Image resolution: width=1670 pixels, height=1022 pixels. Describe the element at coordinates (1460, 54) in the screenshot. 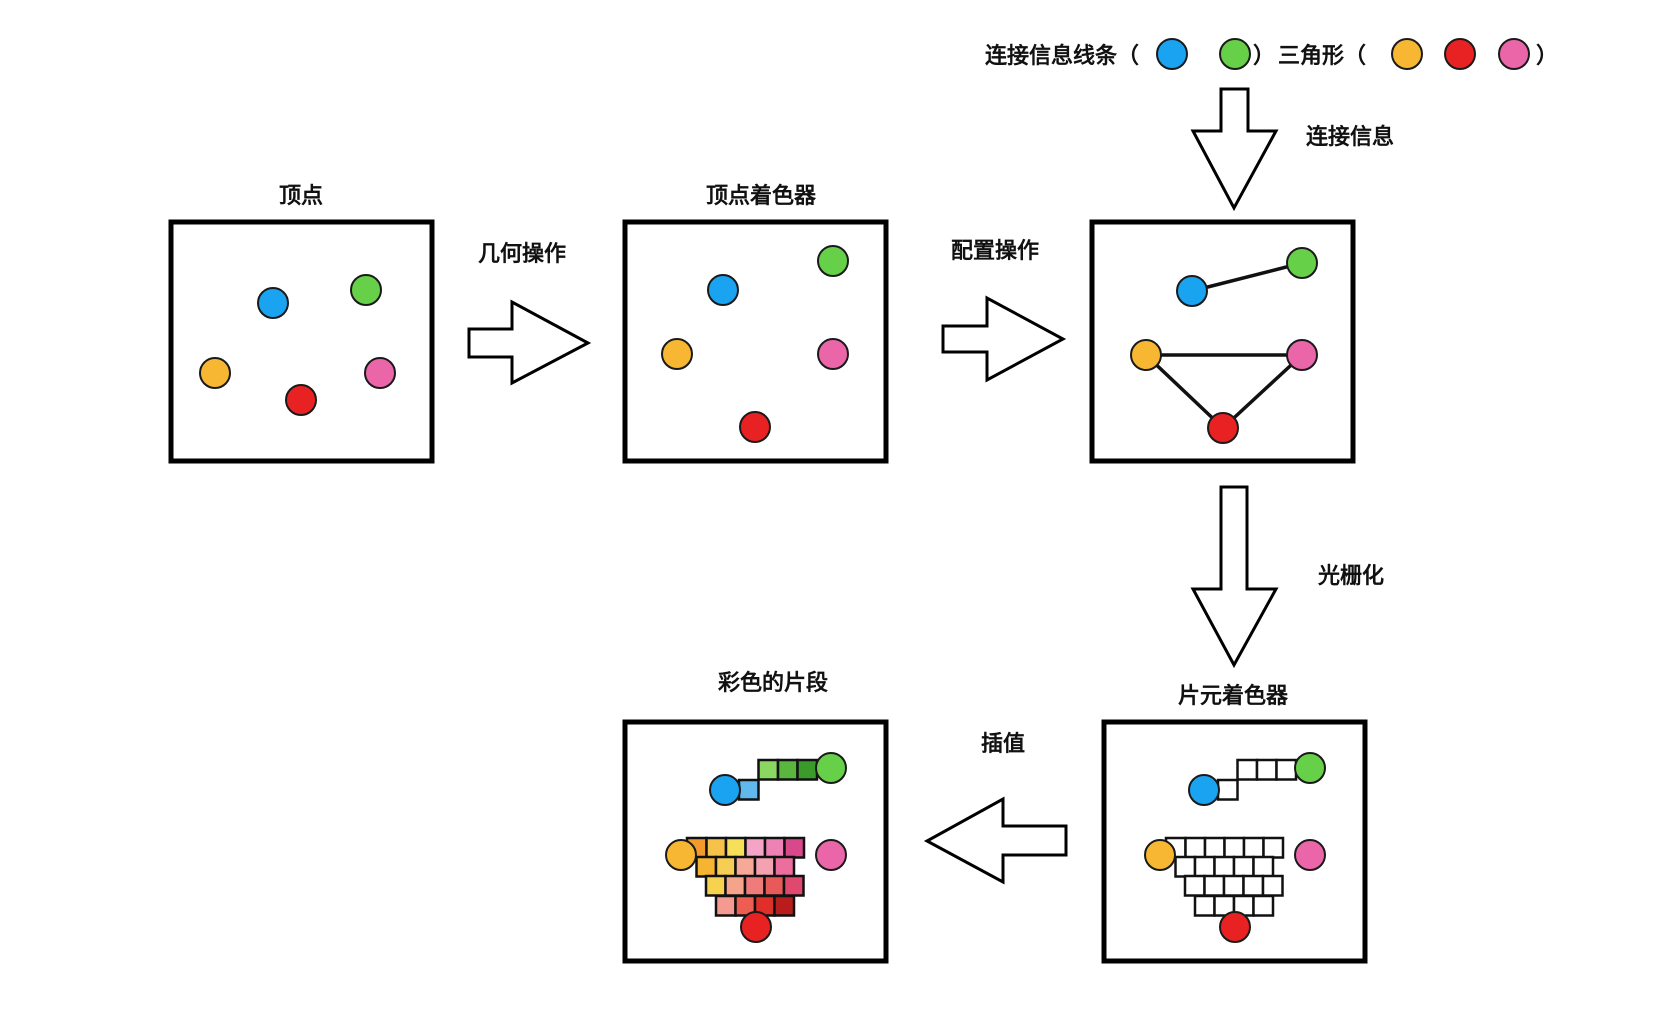

I see `legend-red-vertex` at that location.